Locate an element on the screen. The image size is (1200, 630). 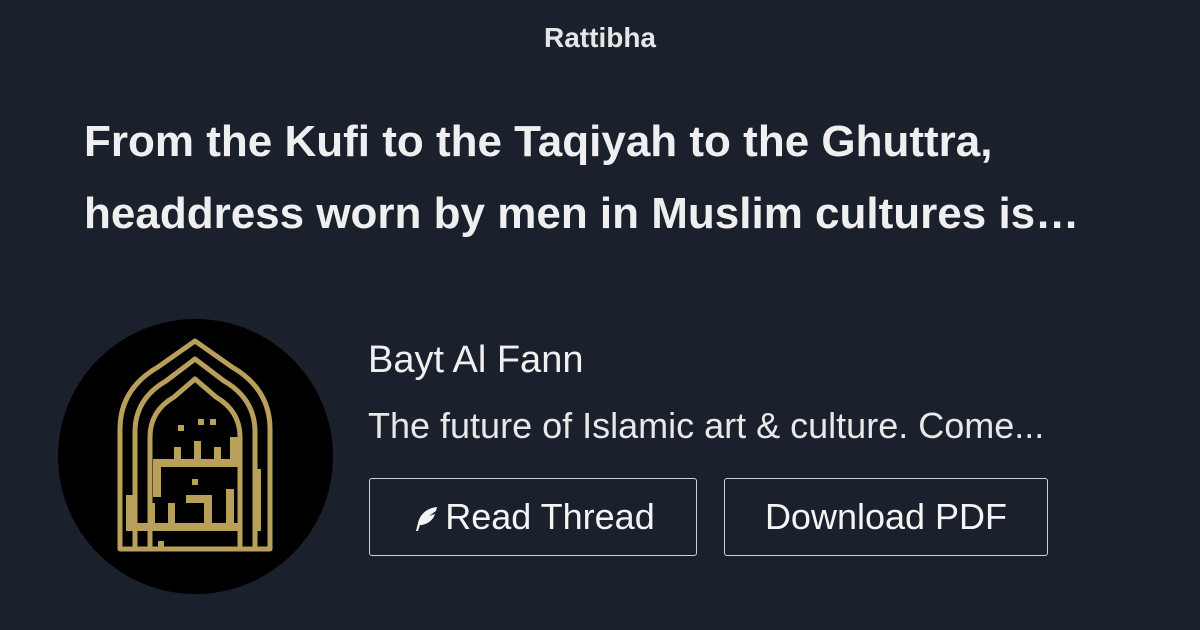
read-thread-label: Read Thread is located at coordinates (550, 516).